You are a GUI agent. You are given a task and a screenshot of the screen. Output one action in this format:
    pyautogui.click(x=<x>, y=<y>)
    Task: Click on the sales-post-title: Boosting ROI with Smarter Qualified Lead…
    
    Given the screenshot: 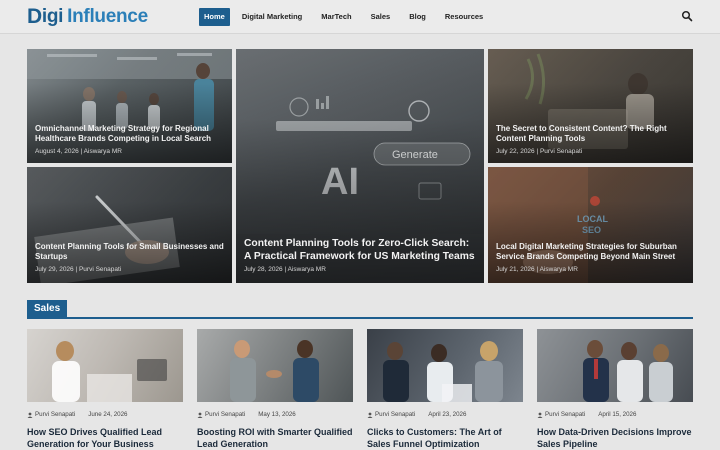 What is the action you would take?
    pyautogui.click(x=275, y=438)
    